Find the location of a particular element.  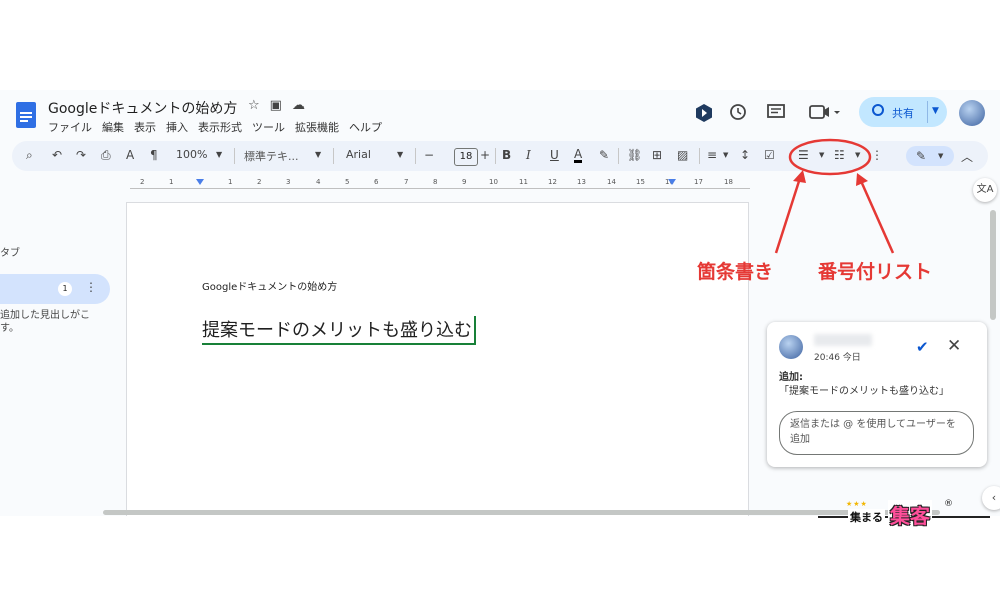

menu-edit: 編集 is located at coordinates (113, 127).